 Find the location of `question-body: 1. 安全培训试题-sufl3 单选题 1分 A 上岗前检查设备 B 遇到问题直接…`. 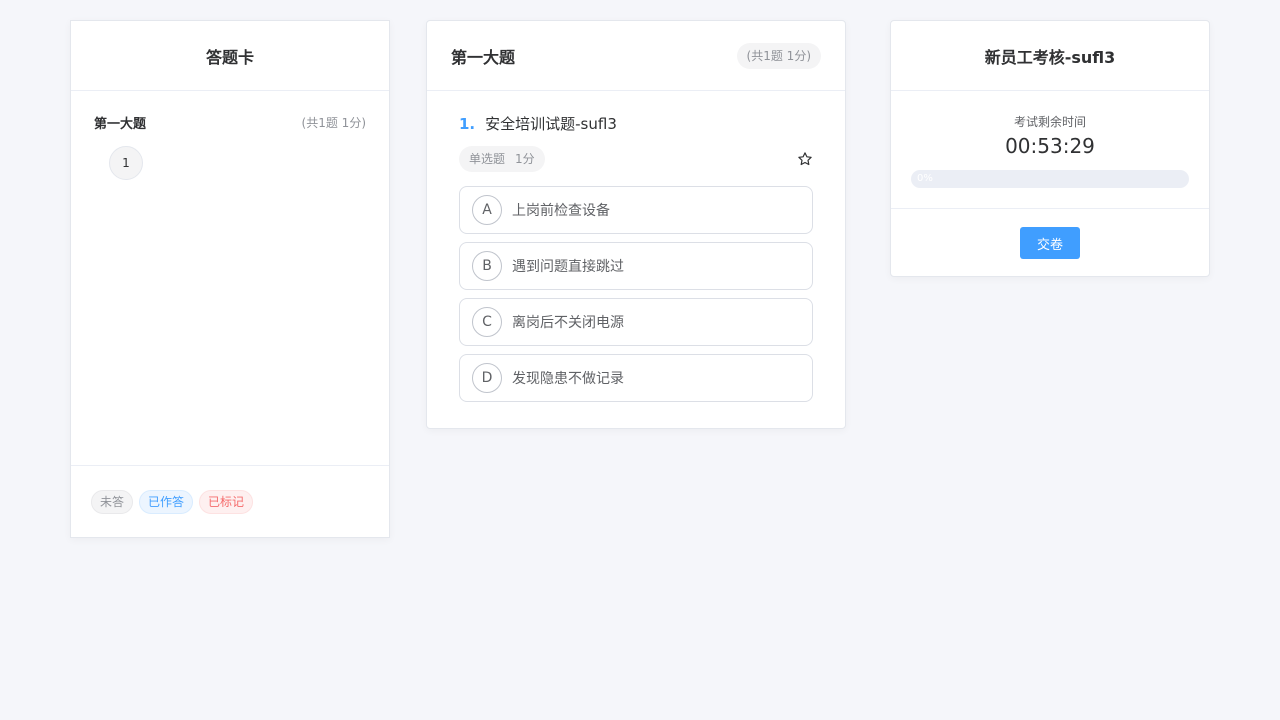

question-body: 1. 安全培训试题-sufl3 单选题 1分 A 上岗前检查设备 B 遇到问题直接… is located at coordinates (636, 246).